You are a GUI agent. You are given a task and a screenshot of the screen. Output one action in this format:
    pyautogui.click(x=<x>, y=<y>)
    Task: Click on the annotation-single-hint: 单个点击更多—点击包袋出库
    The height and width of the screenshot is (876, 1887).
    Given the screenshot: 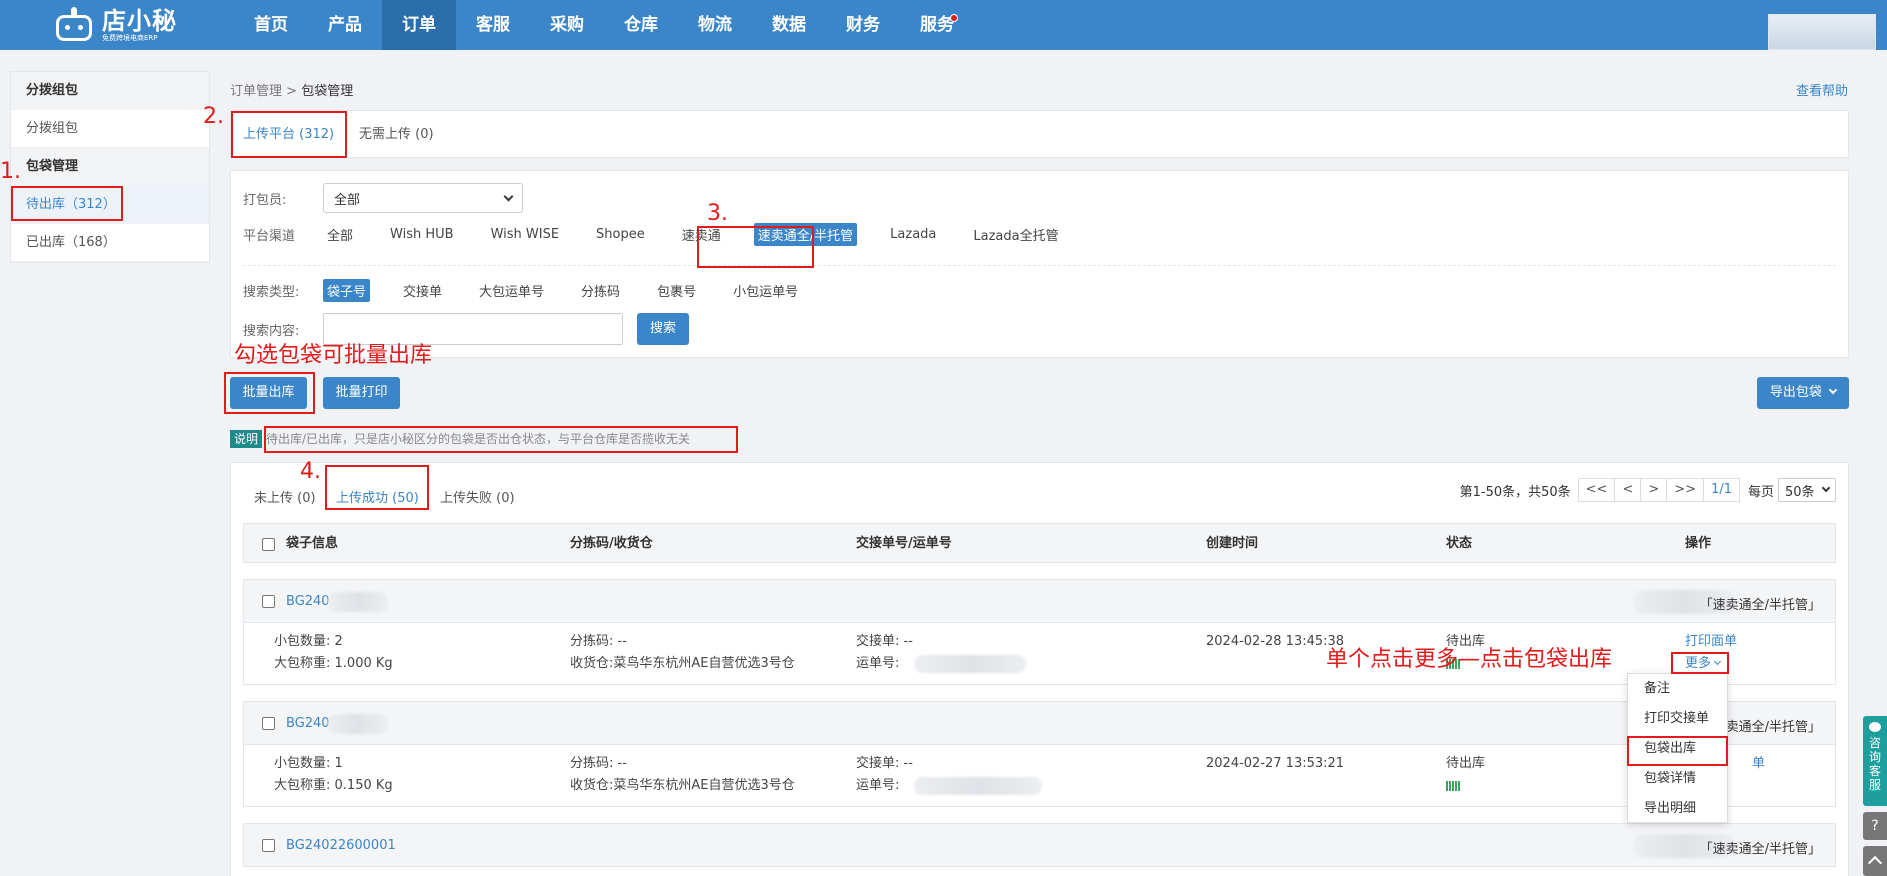 What is the action you would take?
    pyautogui.click(x=1469, y=659)
    